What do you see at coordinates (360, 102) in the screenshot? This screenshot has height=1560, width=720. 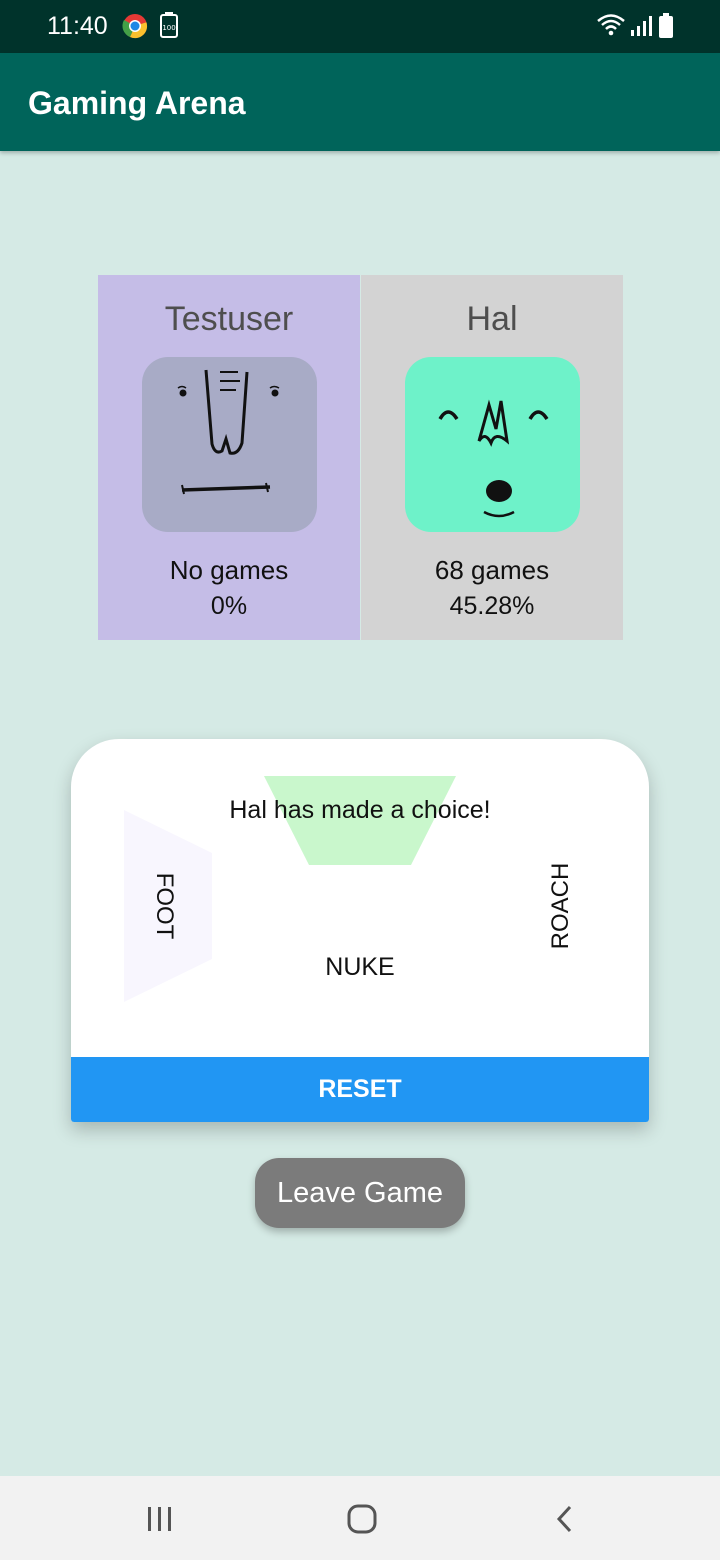 I see `app-bar: Gaming Arena` at bounding box center [360, 102].